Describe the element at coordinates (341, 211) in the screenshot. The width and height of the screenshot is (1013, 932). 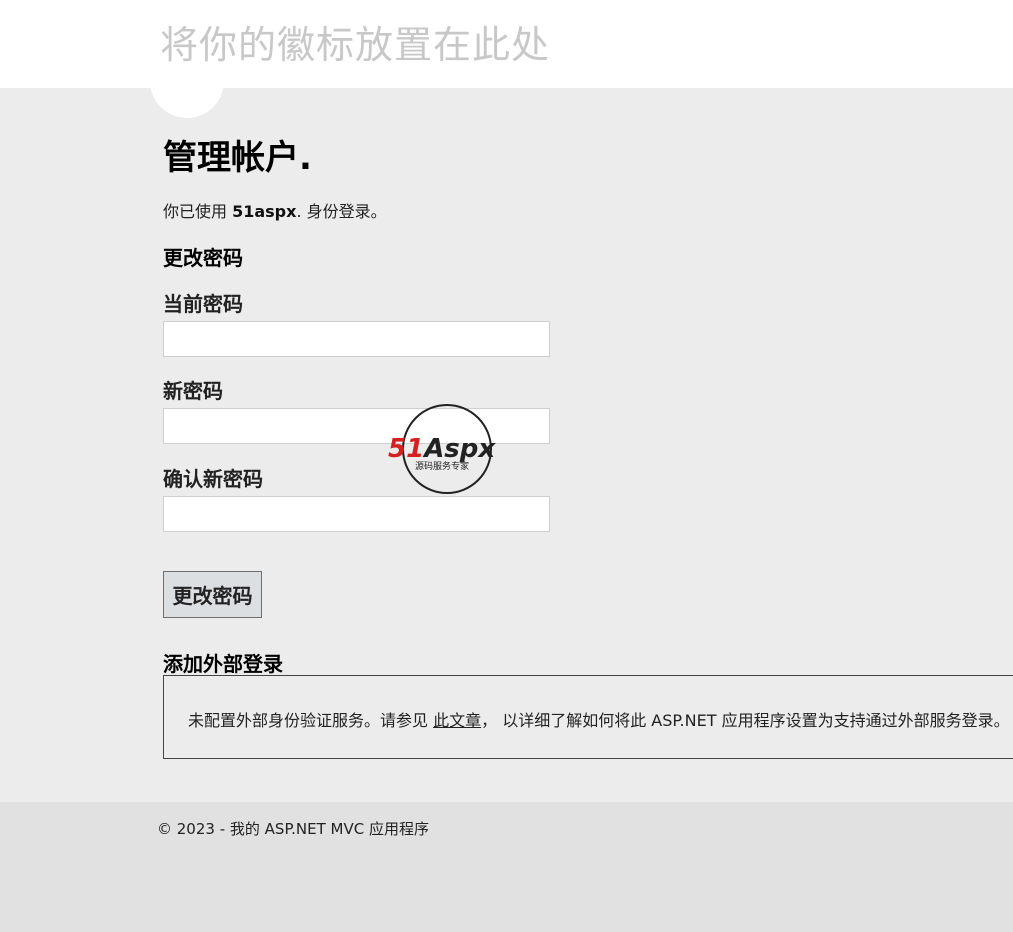
I see `login-status-suffix: . 身份登录。` at that location.